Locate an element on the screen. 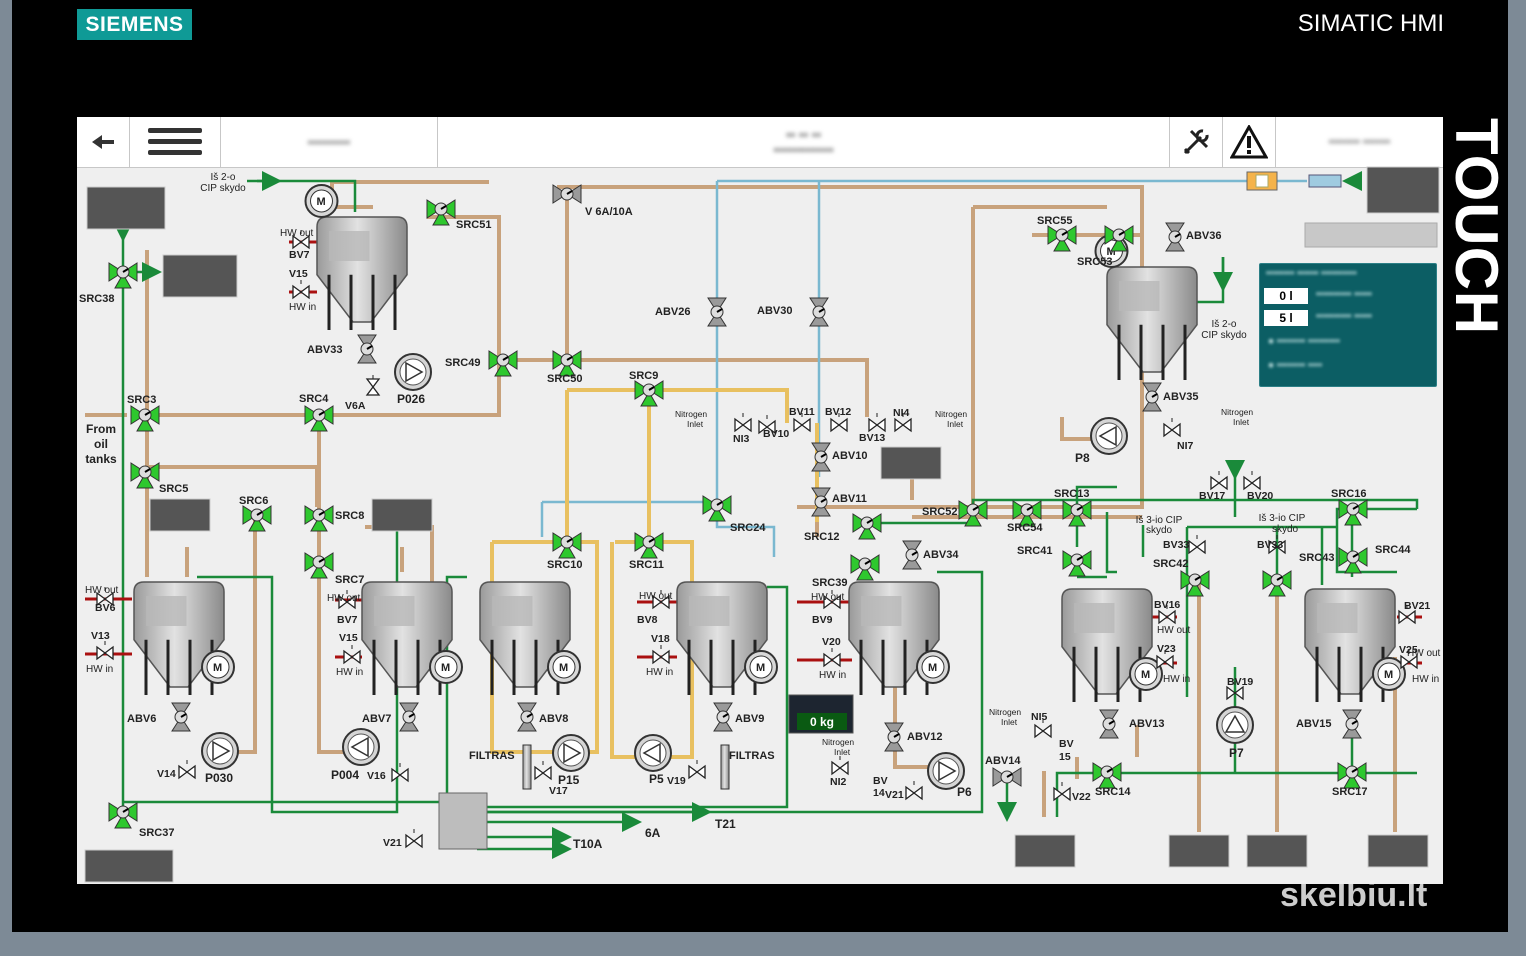 This screenshot has width=1526, height=956. manual-valve-ni3: NI3 is located at coordinates (742, 429).